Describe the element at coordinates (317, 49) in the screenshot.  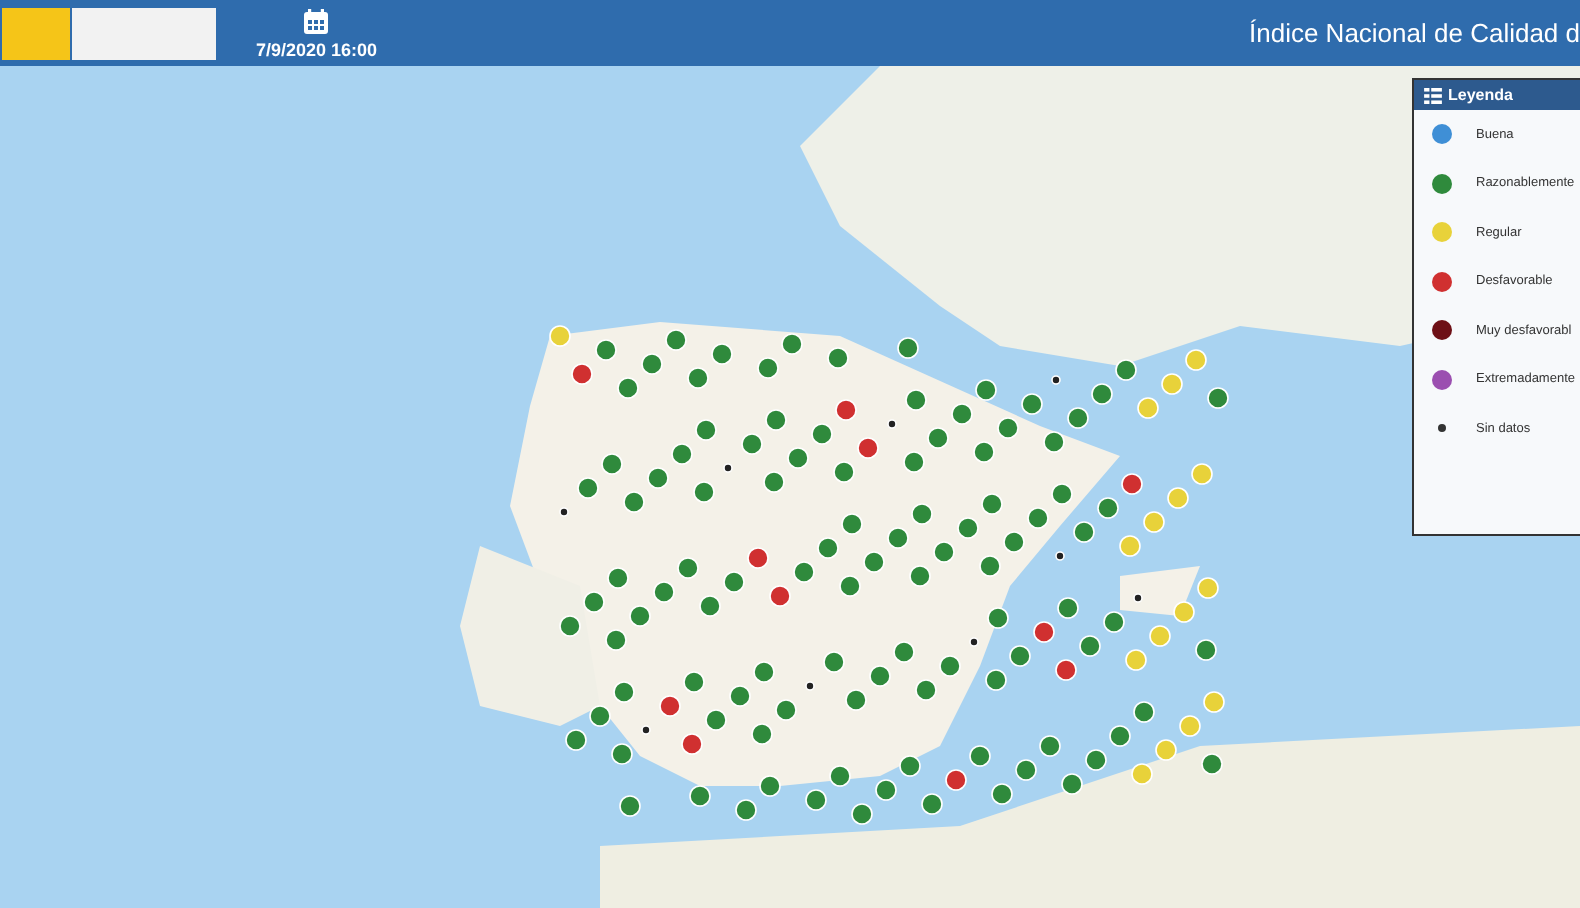
I see `date-time-text: 7/9/2020 16:00` at that location.